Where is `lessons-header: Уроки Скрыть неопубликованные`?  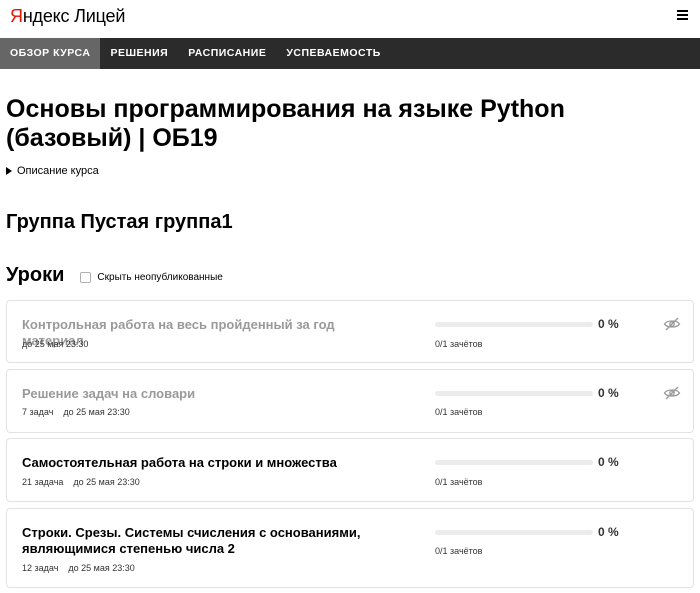
lessons-header: Уроки Скрыть неопубликованные is located at coordinates (114, 275).